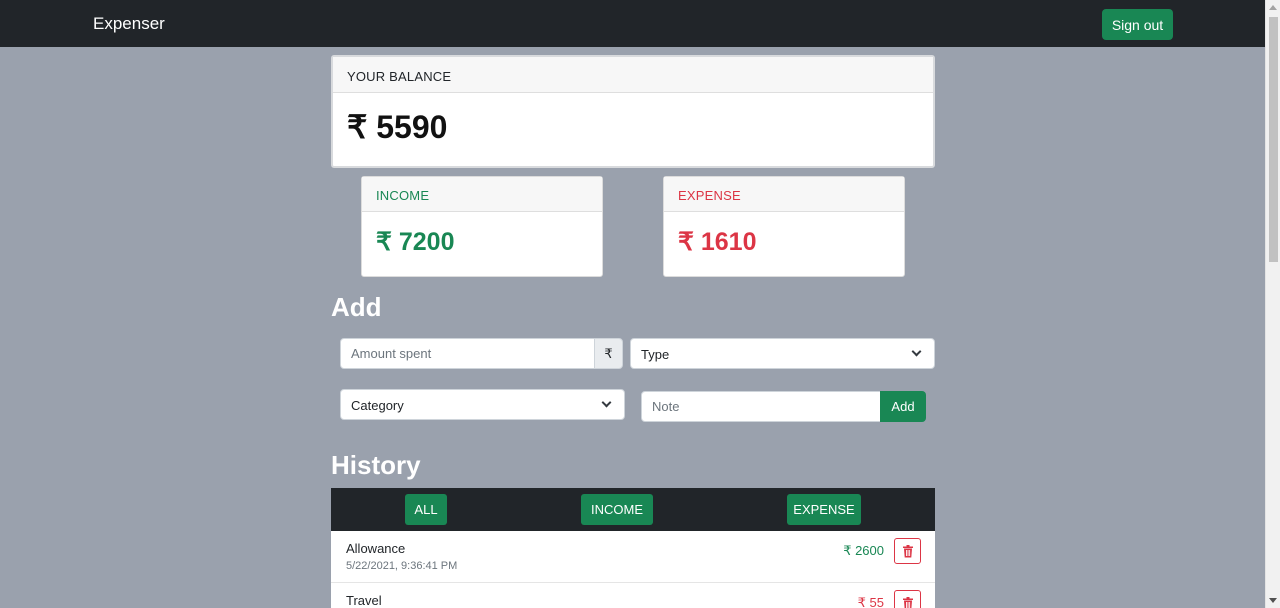 This screenshot has width=1280, height=608. Describe the element at coordinates (415, 242) in the screenshot. I see `income-value: ₹ 7200` at that location.